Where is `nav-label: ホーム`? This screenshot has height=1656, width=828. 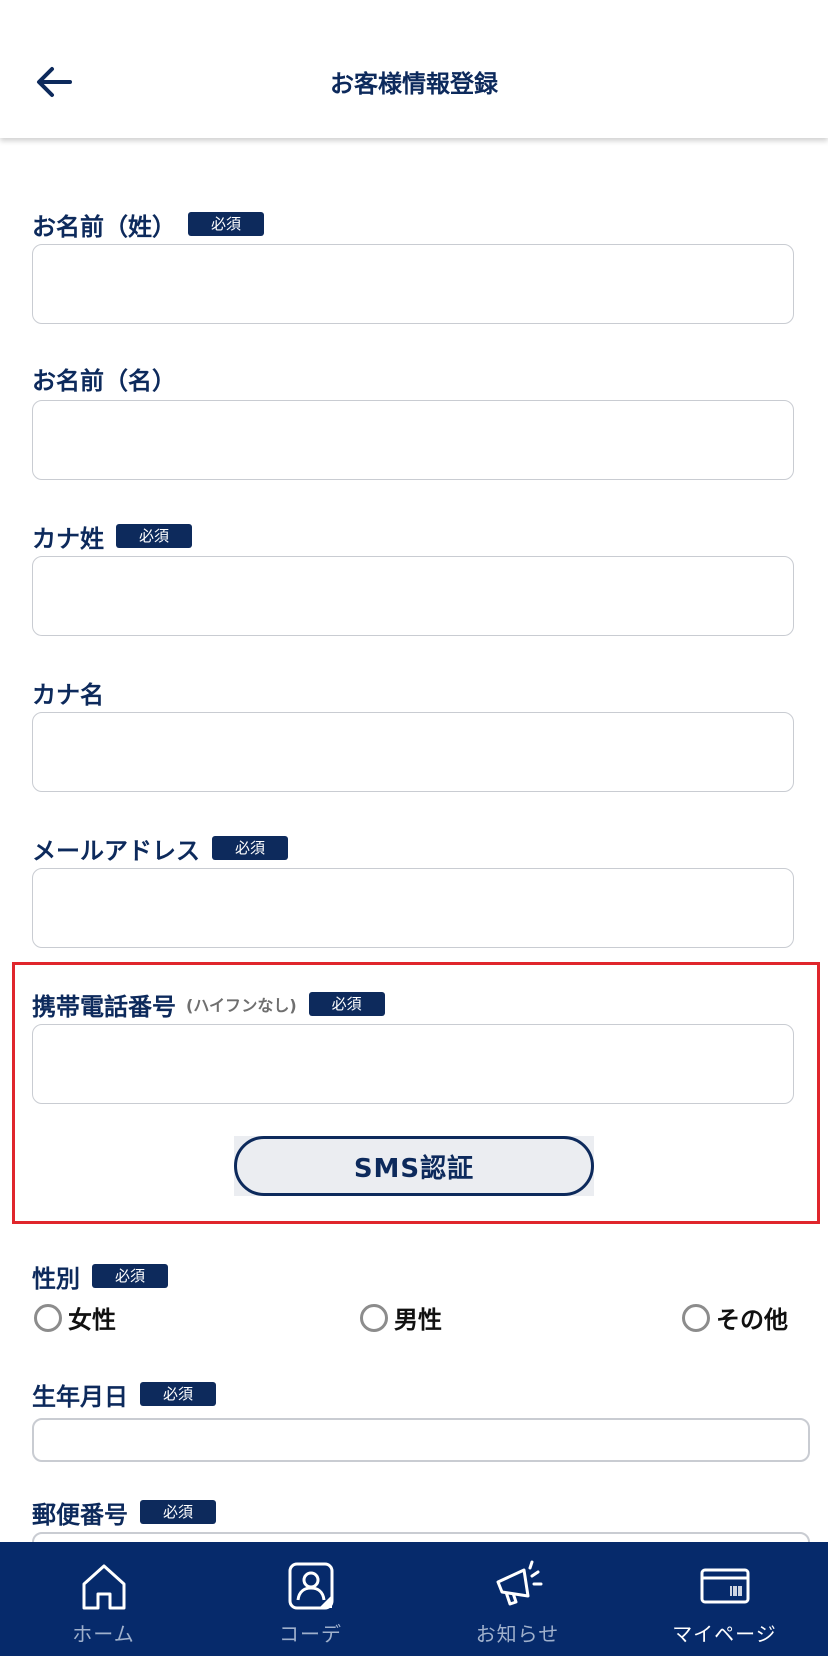 nav-label: ホーム is located at coordinates (103, 1634).